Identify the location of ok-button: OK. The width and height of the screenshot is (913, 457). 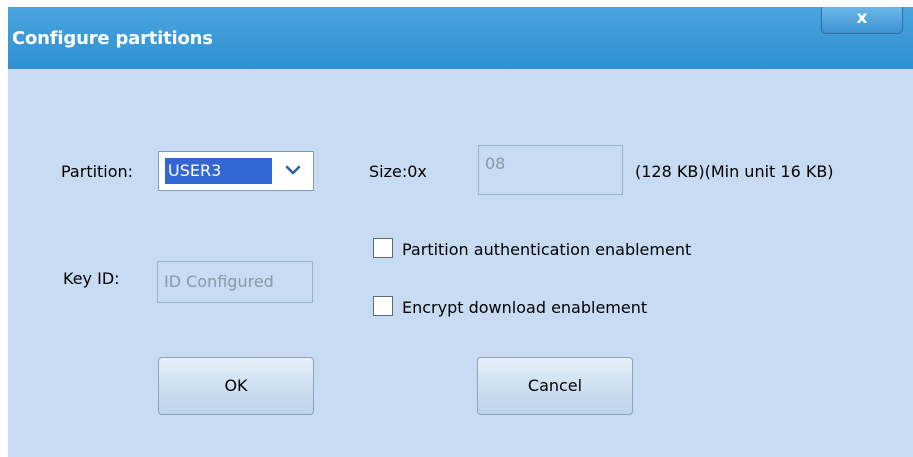
(236, 386).